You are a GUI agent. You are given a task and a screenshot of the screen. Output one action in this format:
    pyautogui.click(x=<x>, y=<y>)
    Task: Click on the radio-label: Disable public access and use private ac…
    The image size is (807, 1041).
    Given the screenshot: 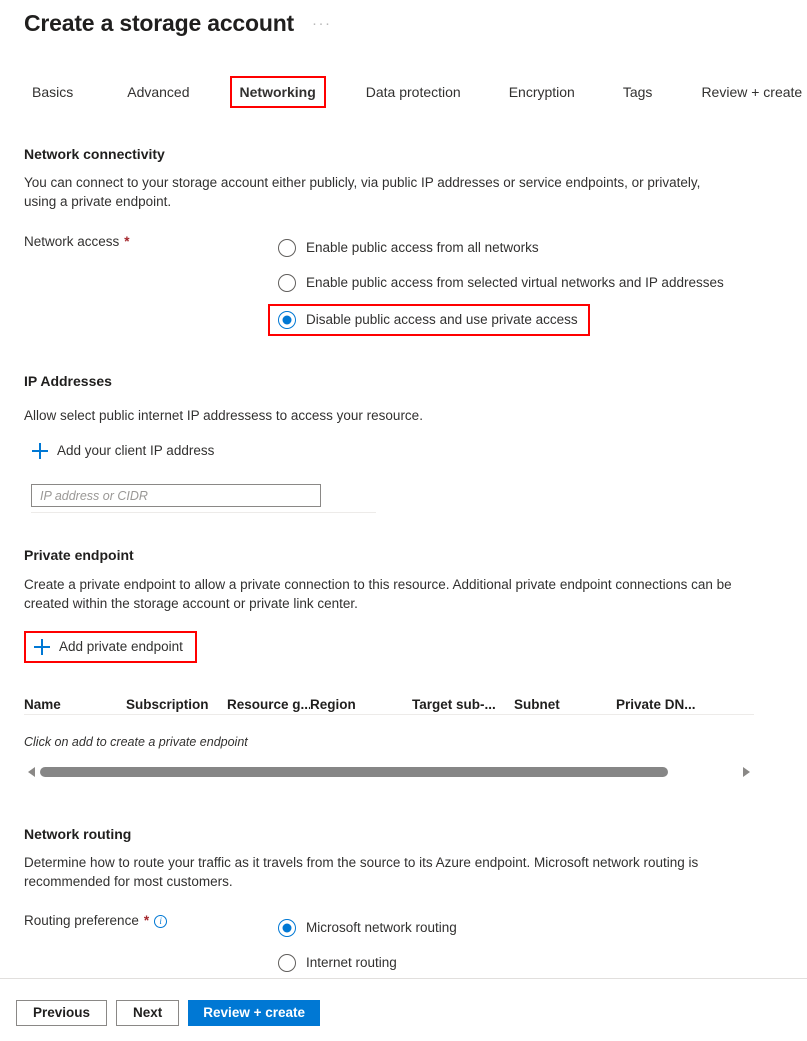 What is the action you would take?
    pyautogui.click(x=442, y=319)
    